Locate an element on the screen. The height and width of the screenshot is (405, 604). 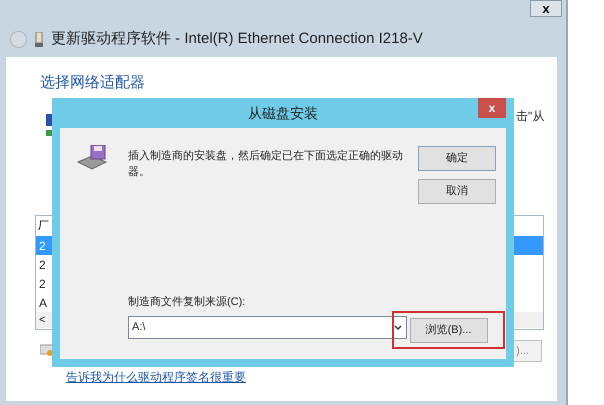
signing-info-link: 告诉我为什么驱动程序签名很重要 is located at coordinates (156, 377).